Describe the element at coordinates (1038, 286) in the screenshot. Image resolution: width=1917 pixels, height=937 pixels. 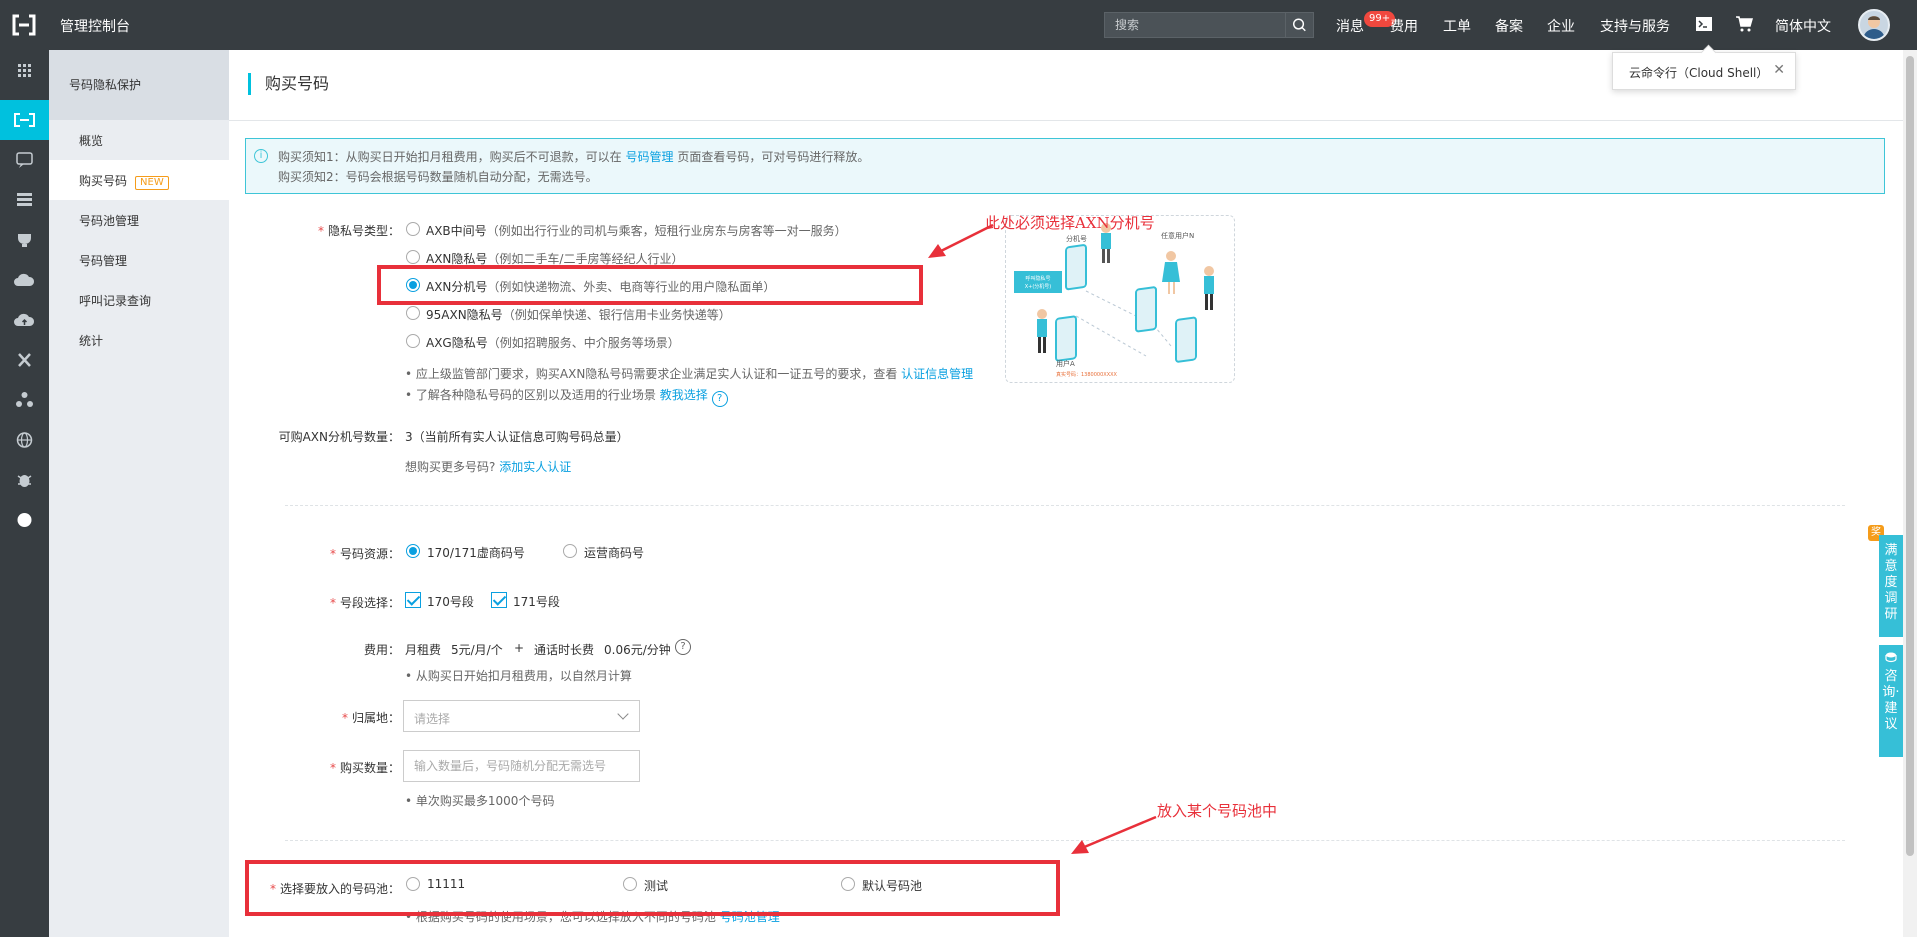
I see `illus-box-label-2: X+(分机号)` at that location.